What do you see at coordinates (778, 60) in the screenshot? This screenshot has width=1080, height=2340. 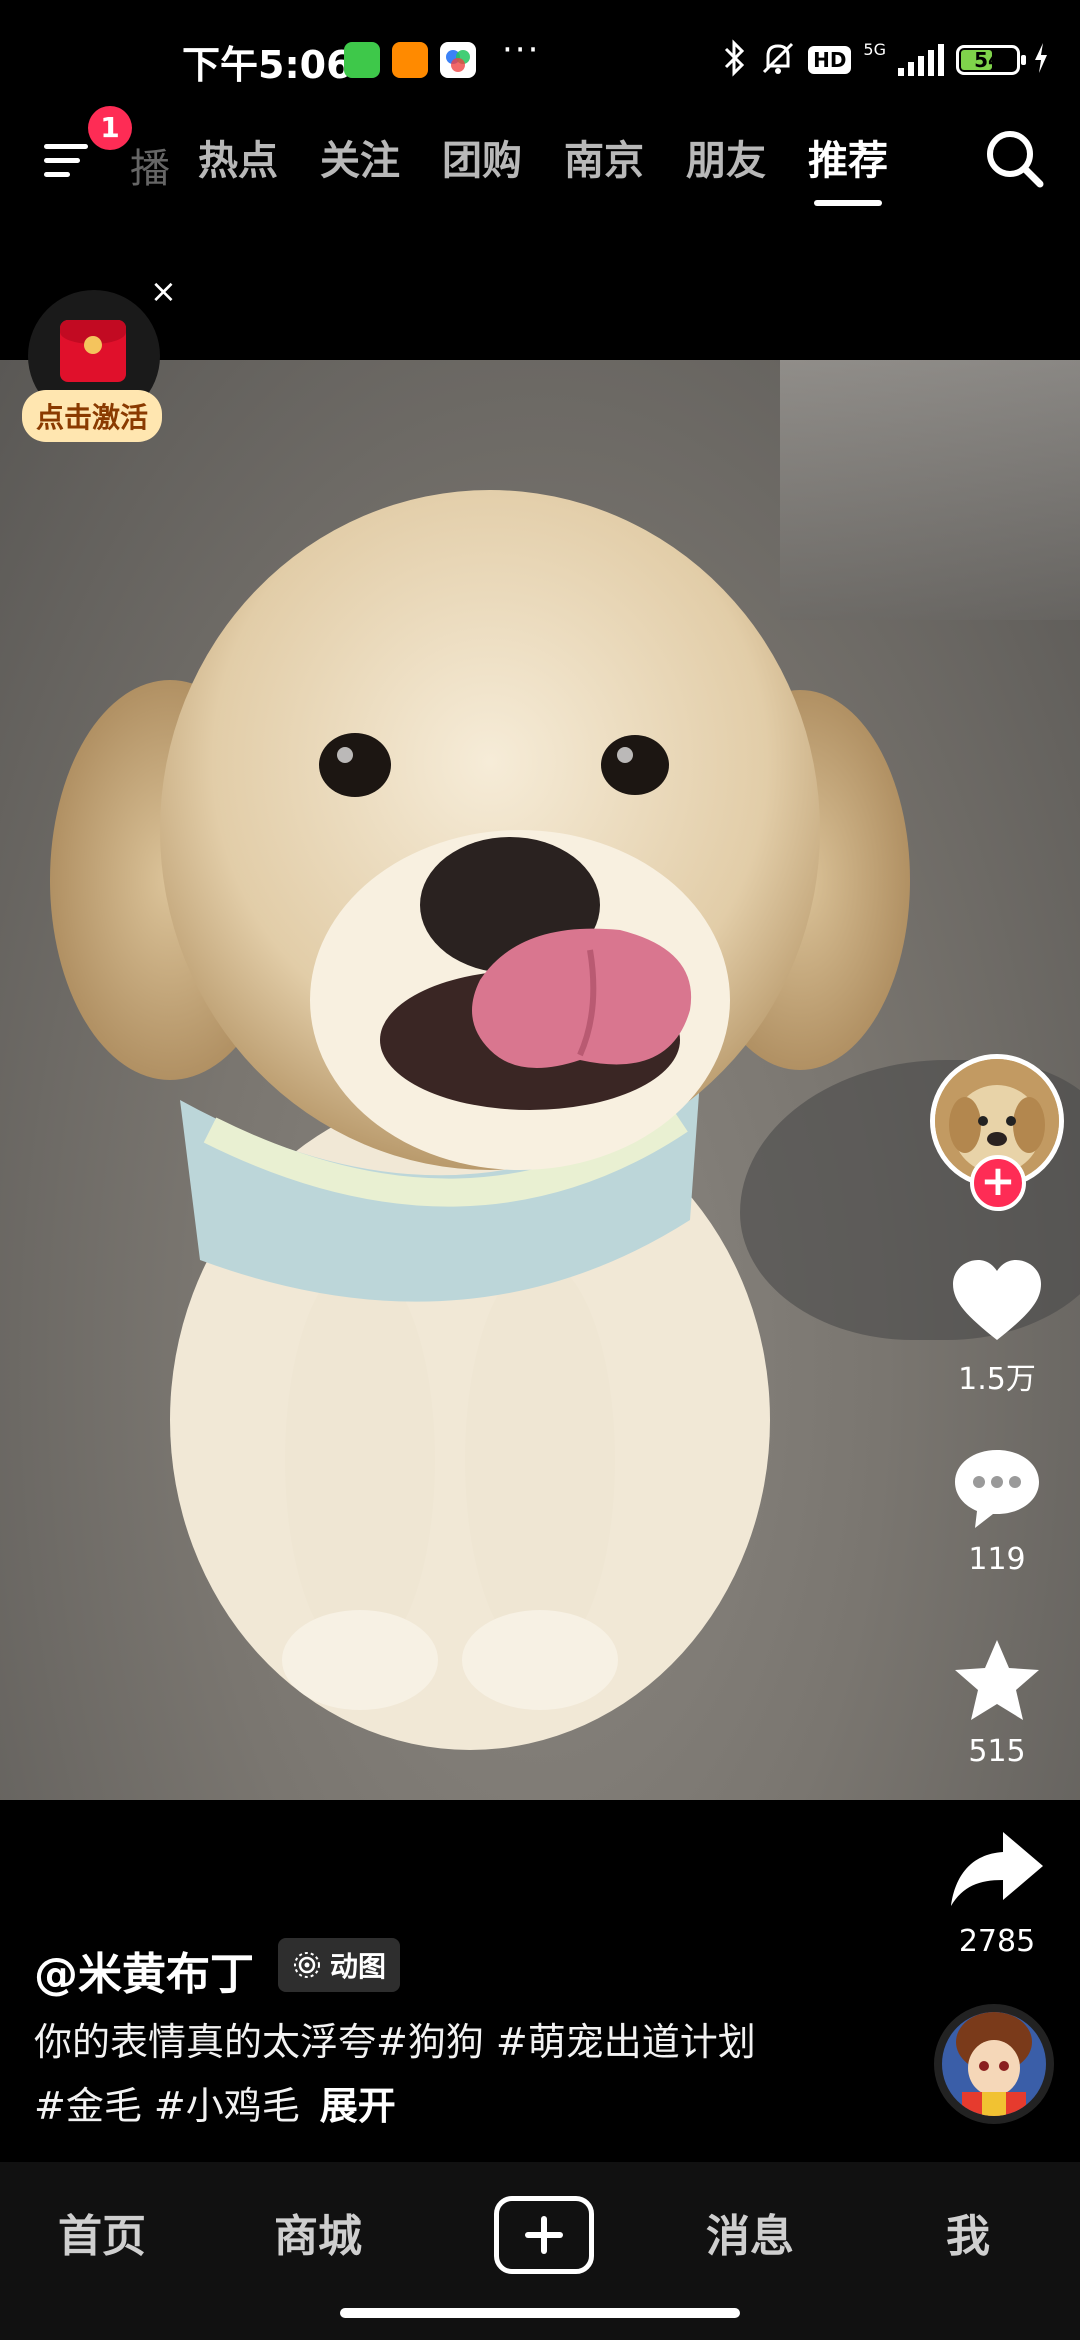 I see `mute-bell-icon` at bounding box center [778, 60].